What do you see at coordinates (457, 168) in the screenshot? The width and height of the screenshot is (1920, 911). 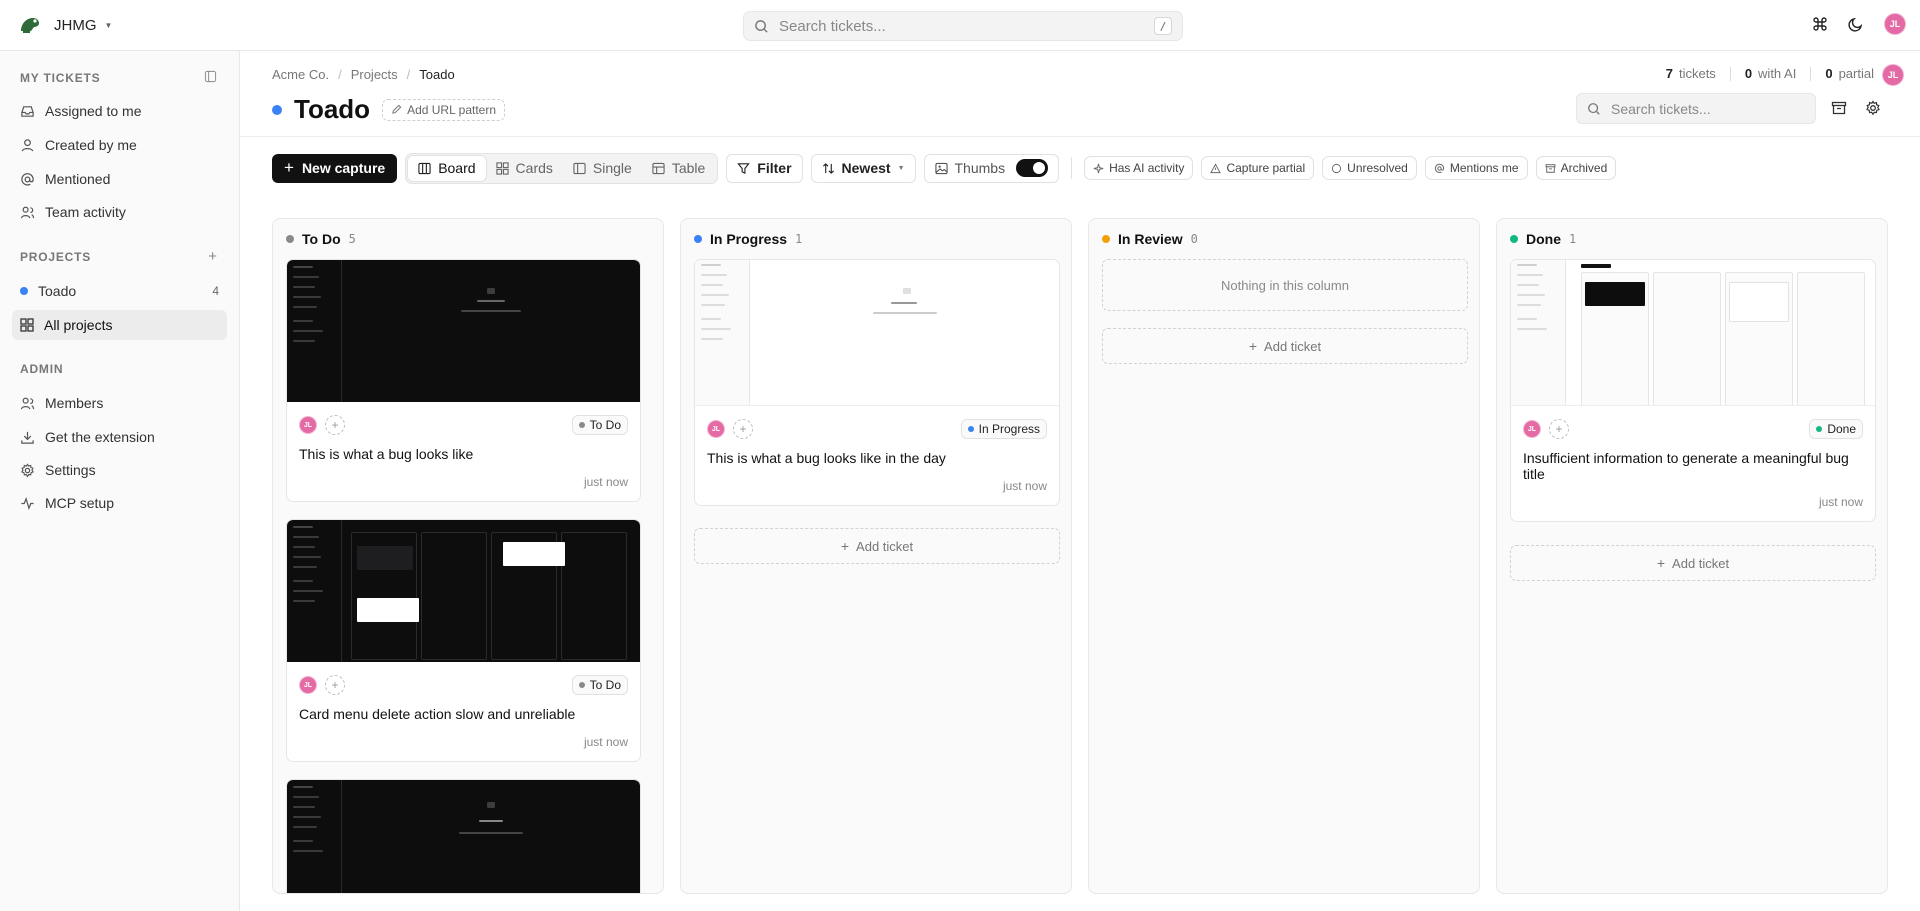 I see `view-label: Board` at bounding box center [457, 168].